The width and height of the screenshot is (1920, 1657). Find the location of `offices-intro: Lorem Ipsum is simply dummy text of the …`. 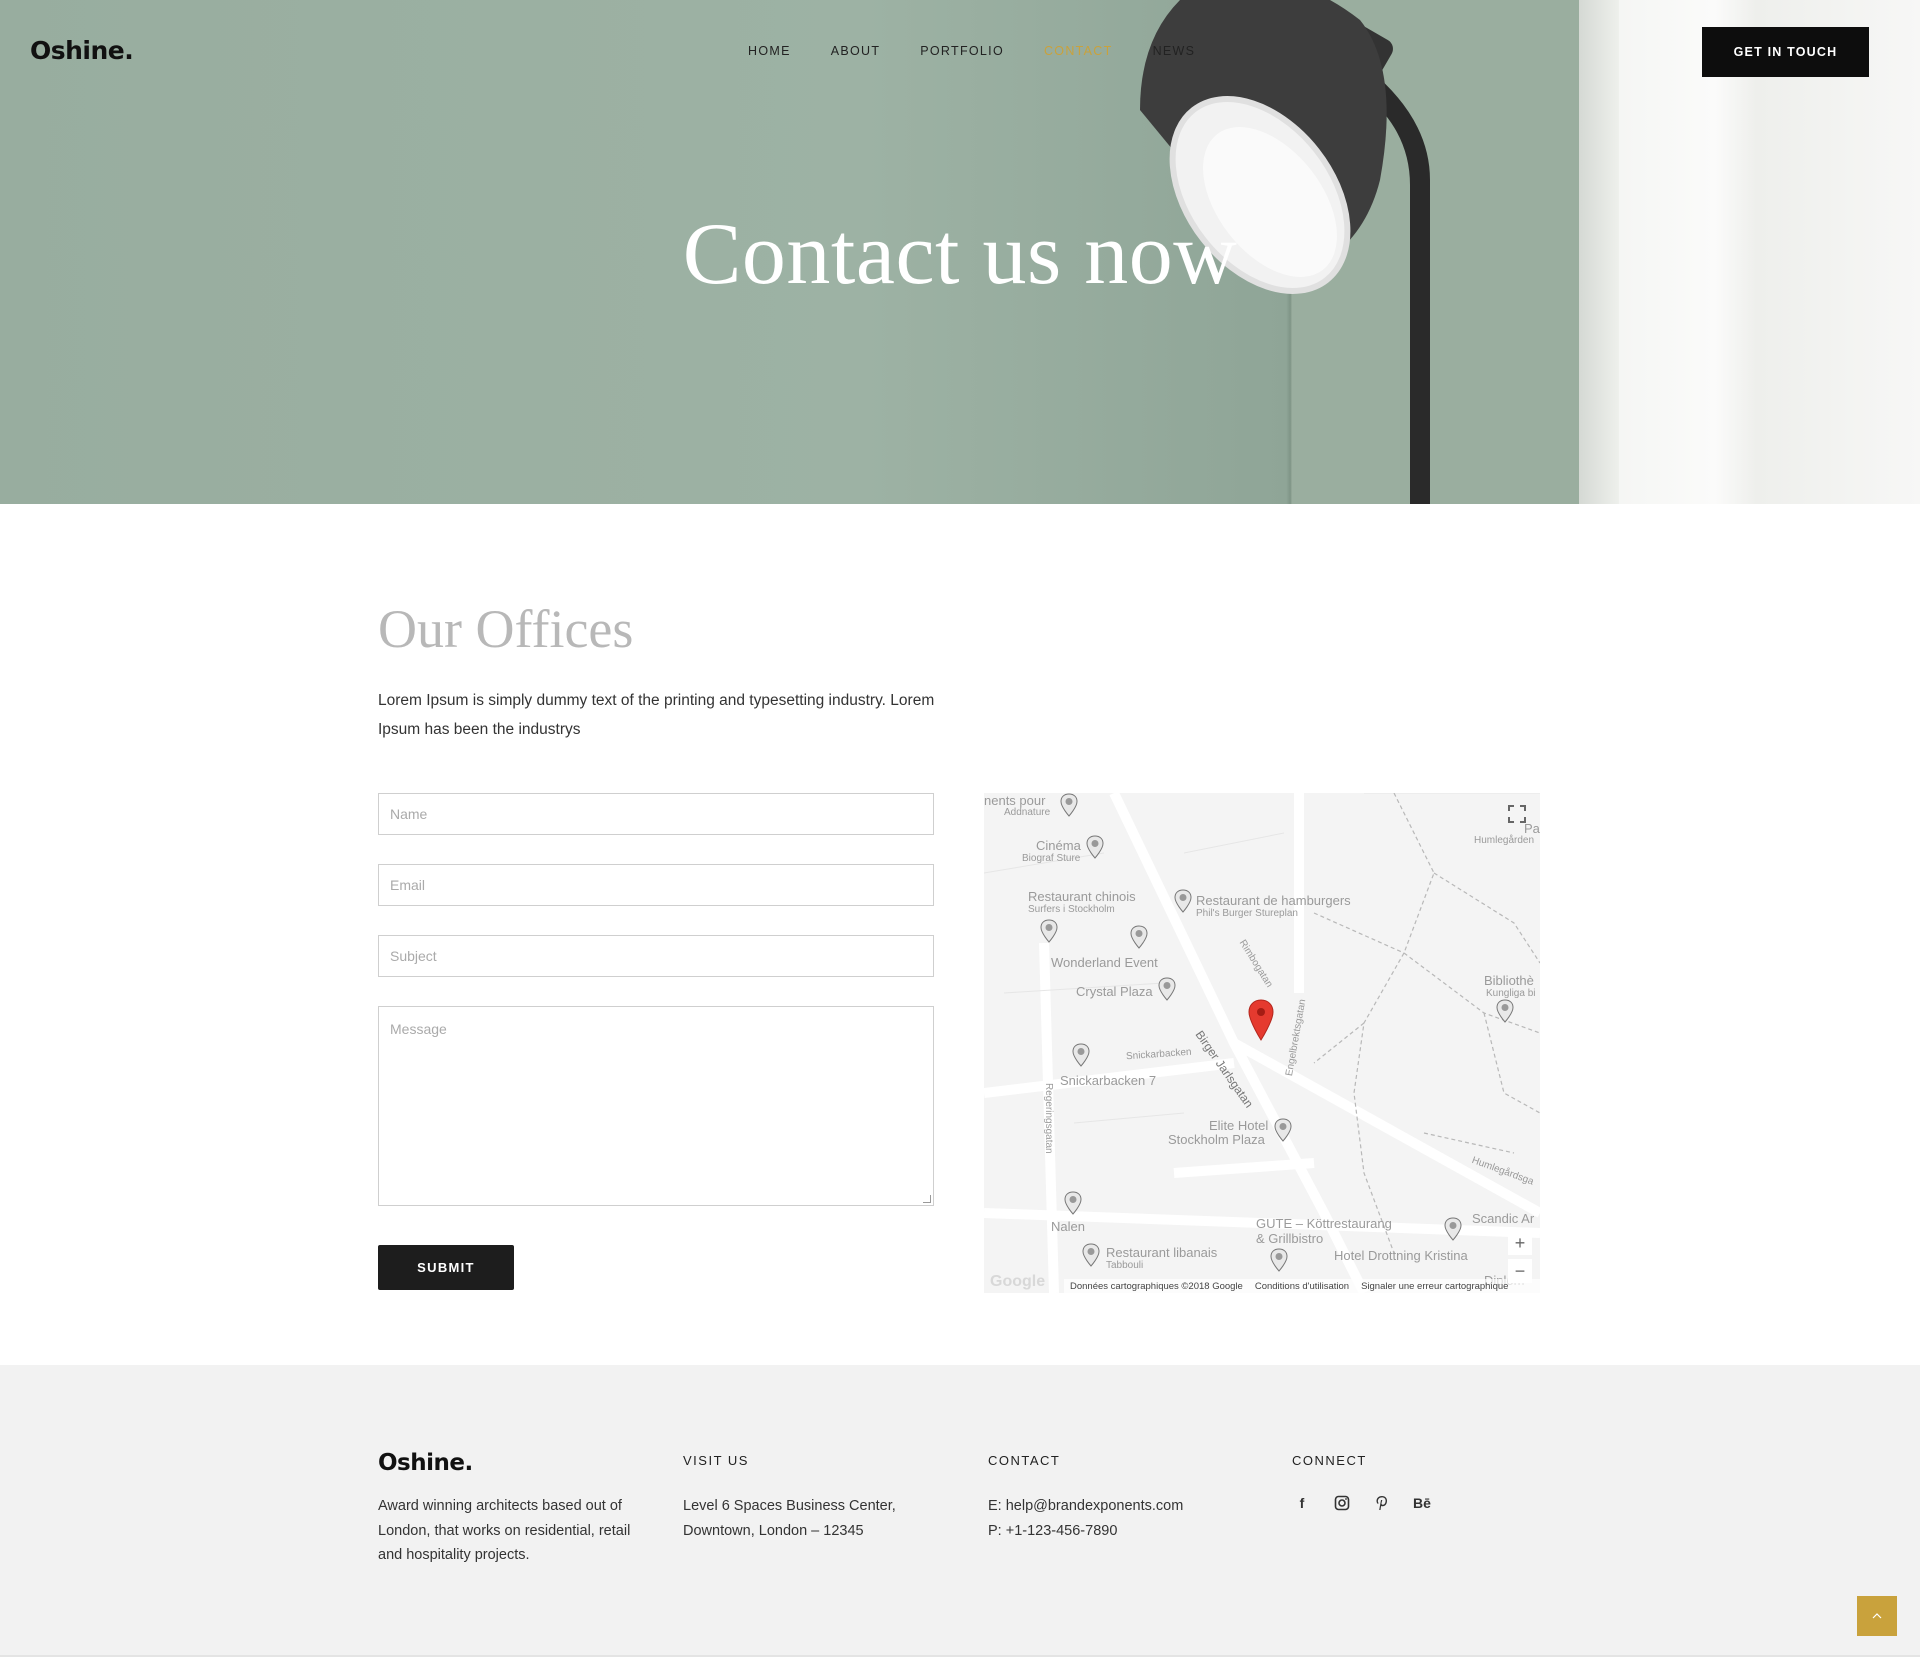

offices-intro: Lorem Ipsum is simply dummy text of the … is located at coordinates (656, 715).